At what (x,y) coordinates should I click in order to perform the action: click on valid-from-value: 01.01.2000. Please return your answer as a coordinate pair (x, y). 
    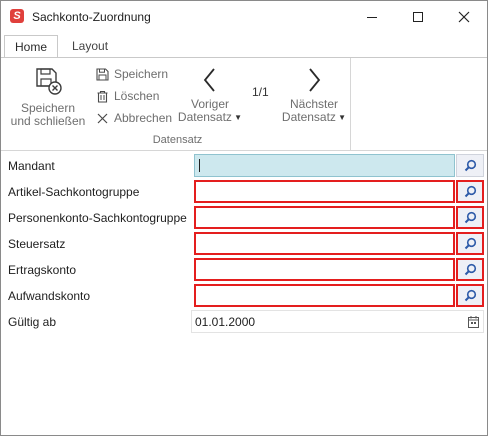
    Looking at the image, I should click on (225, 322).